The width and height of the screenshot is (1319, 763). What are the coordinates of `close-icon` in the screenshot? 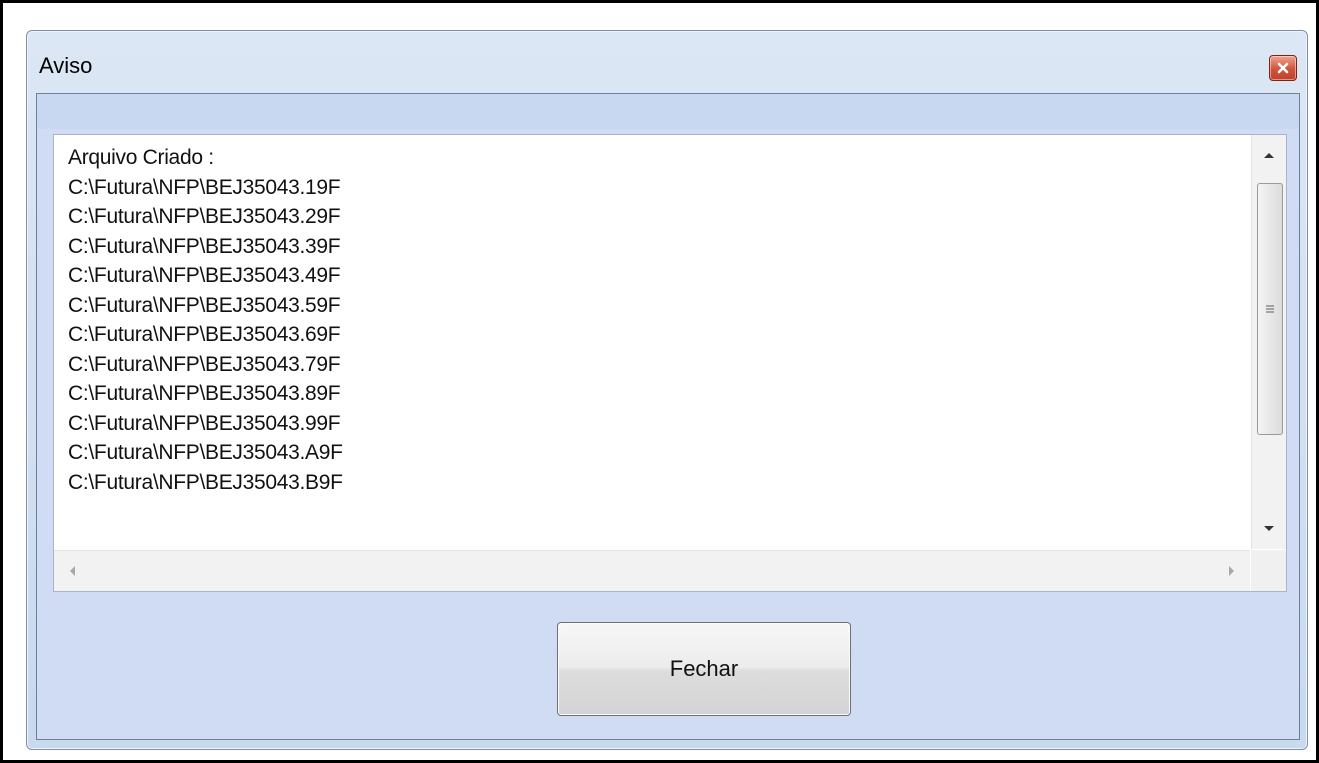 It's located at (1283, 68).